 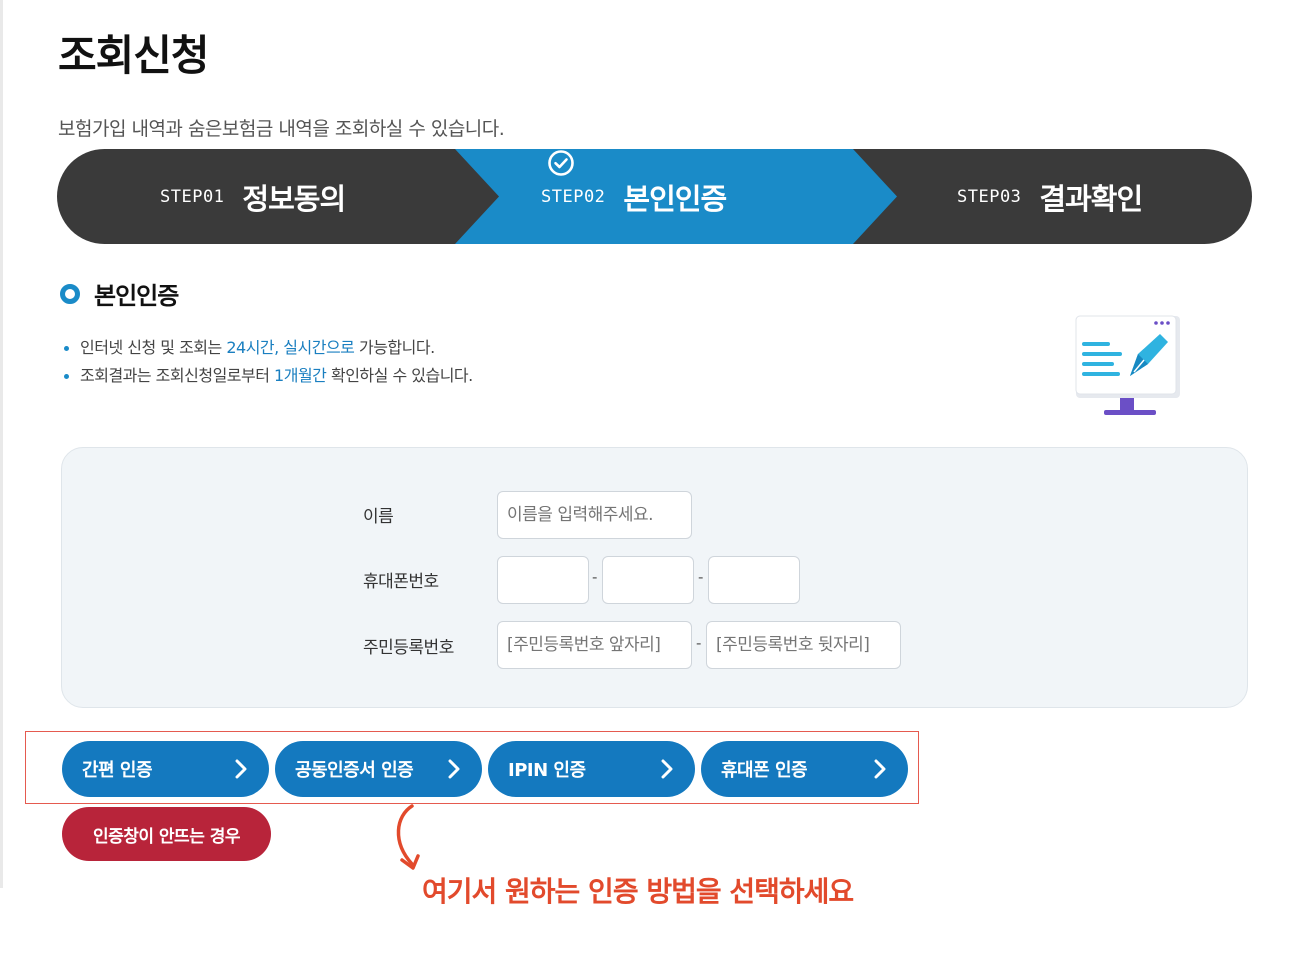 What do you see at coordinates (268, 376) in the screenshot?
I see `notice-item: 조회결과는 조회신청일로부터 1개월간 확인하실 수 있습니다.` at bounding box center [268, 376].